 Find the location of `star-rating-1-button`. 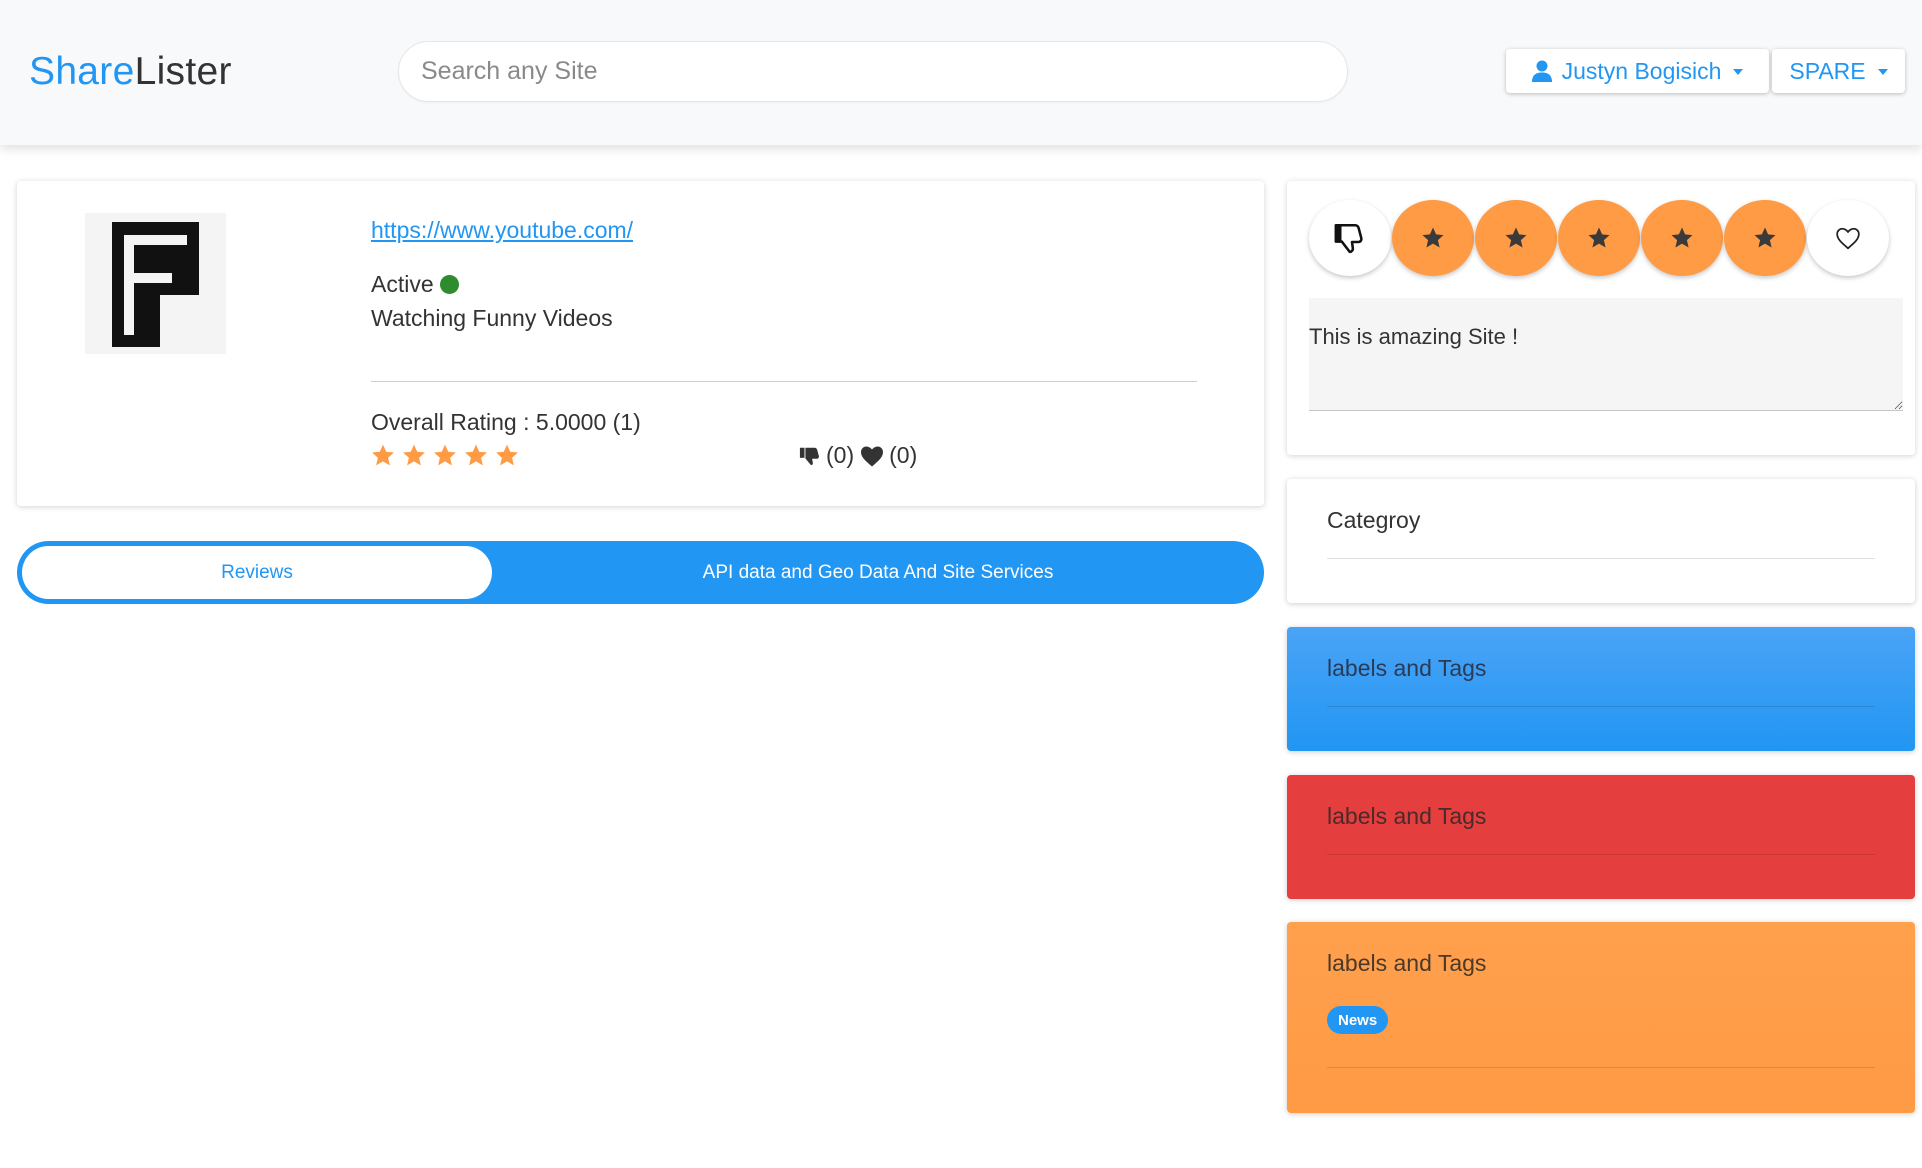

star-rating-1-button is located at coordinates (1433, 238).